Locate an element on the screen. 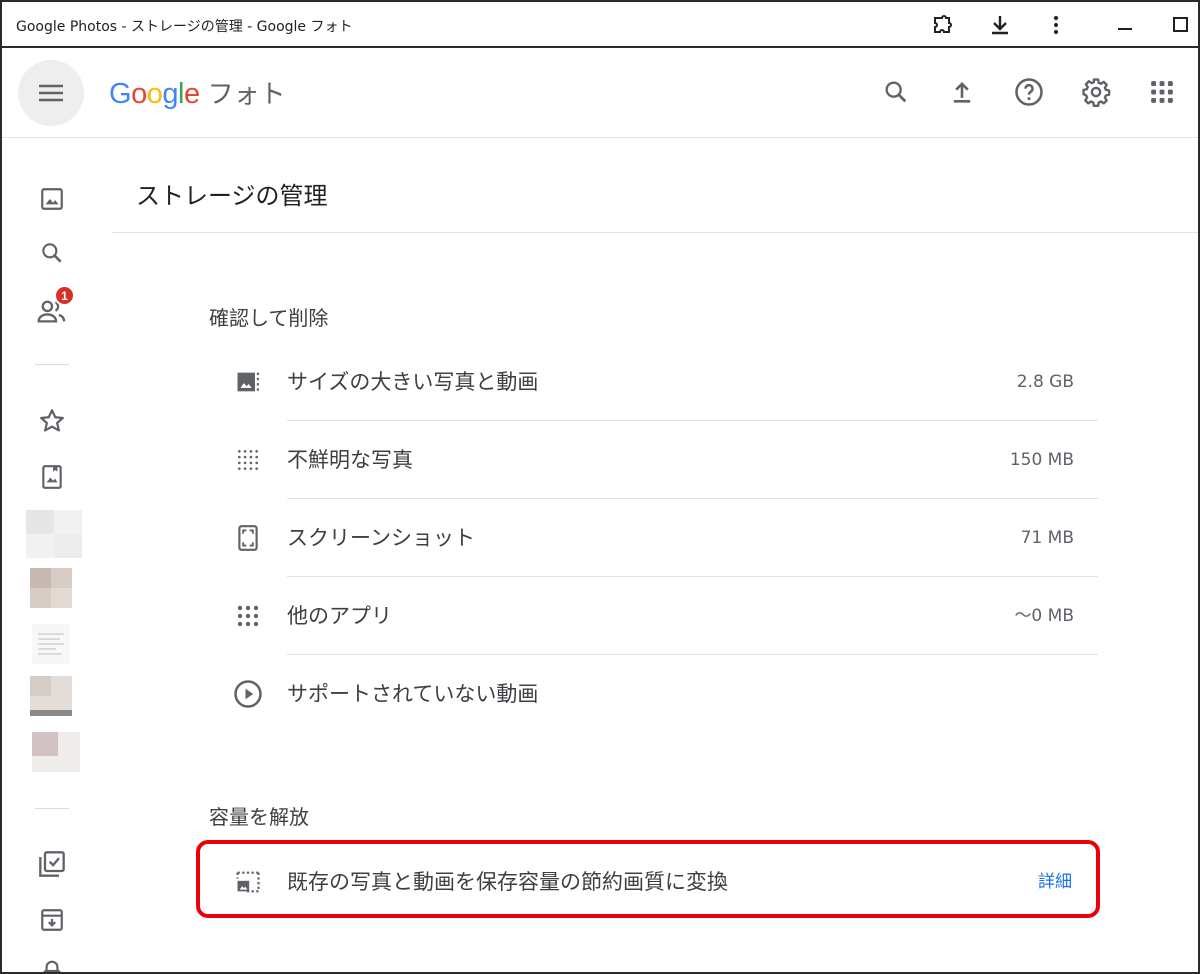 The width and height of the screenshot is (1200, 974). list-item-size: 2.8 GB is located at coordinates (1045, 382).